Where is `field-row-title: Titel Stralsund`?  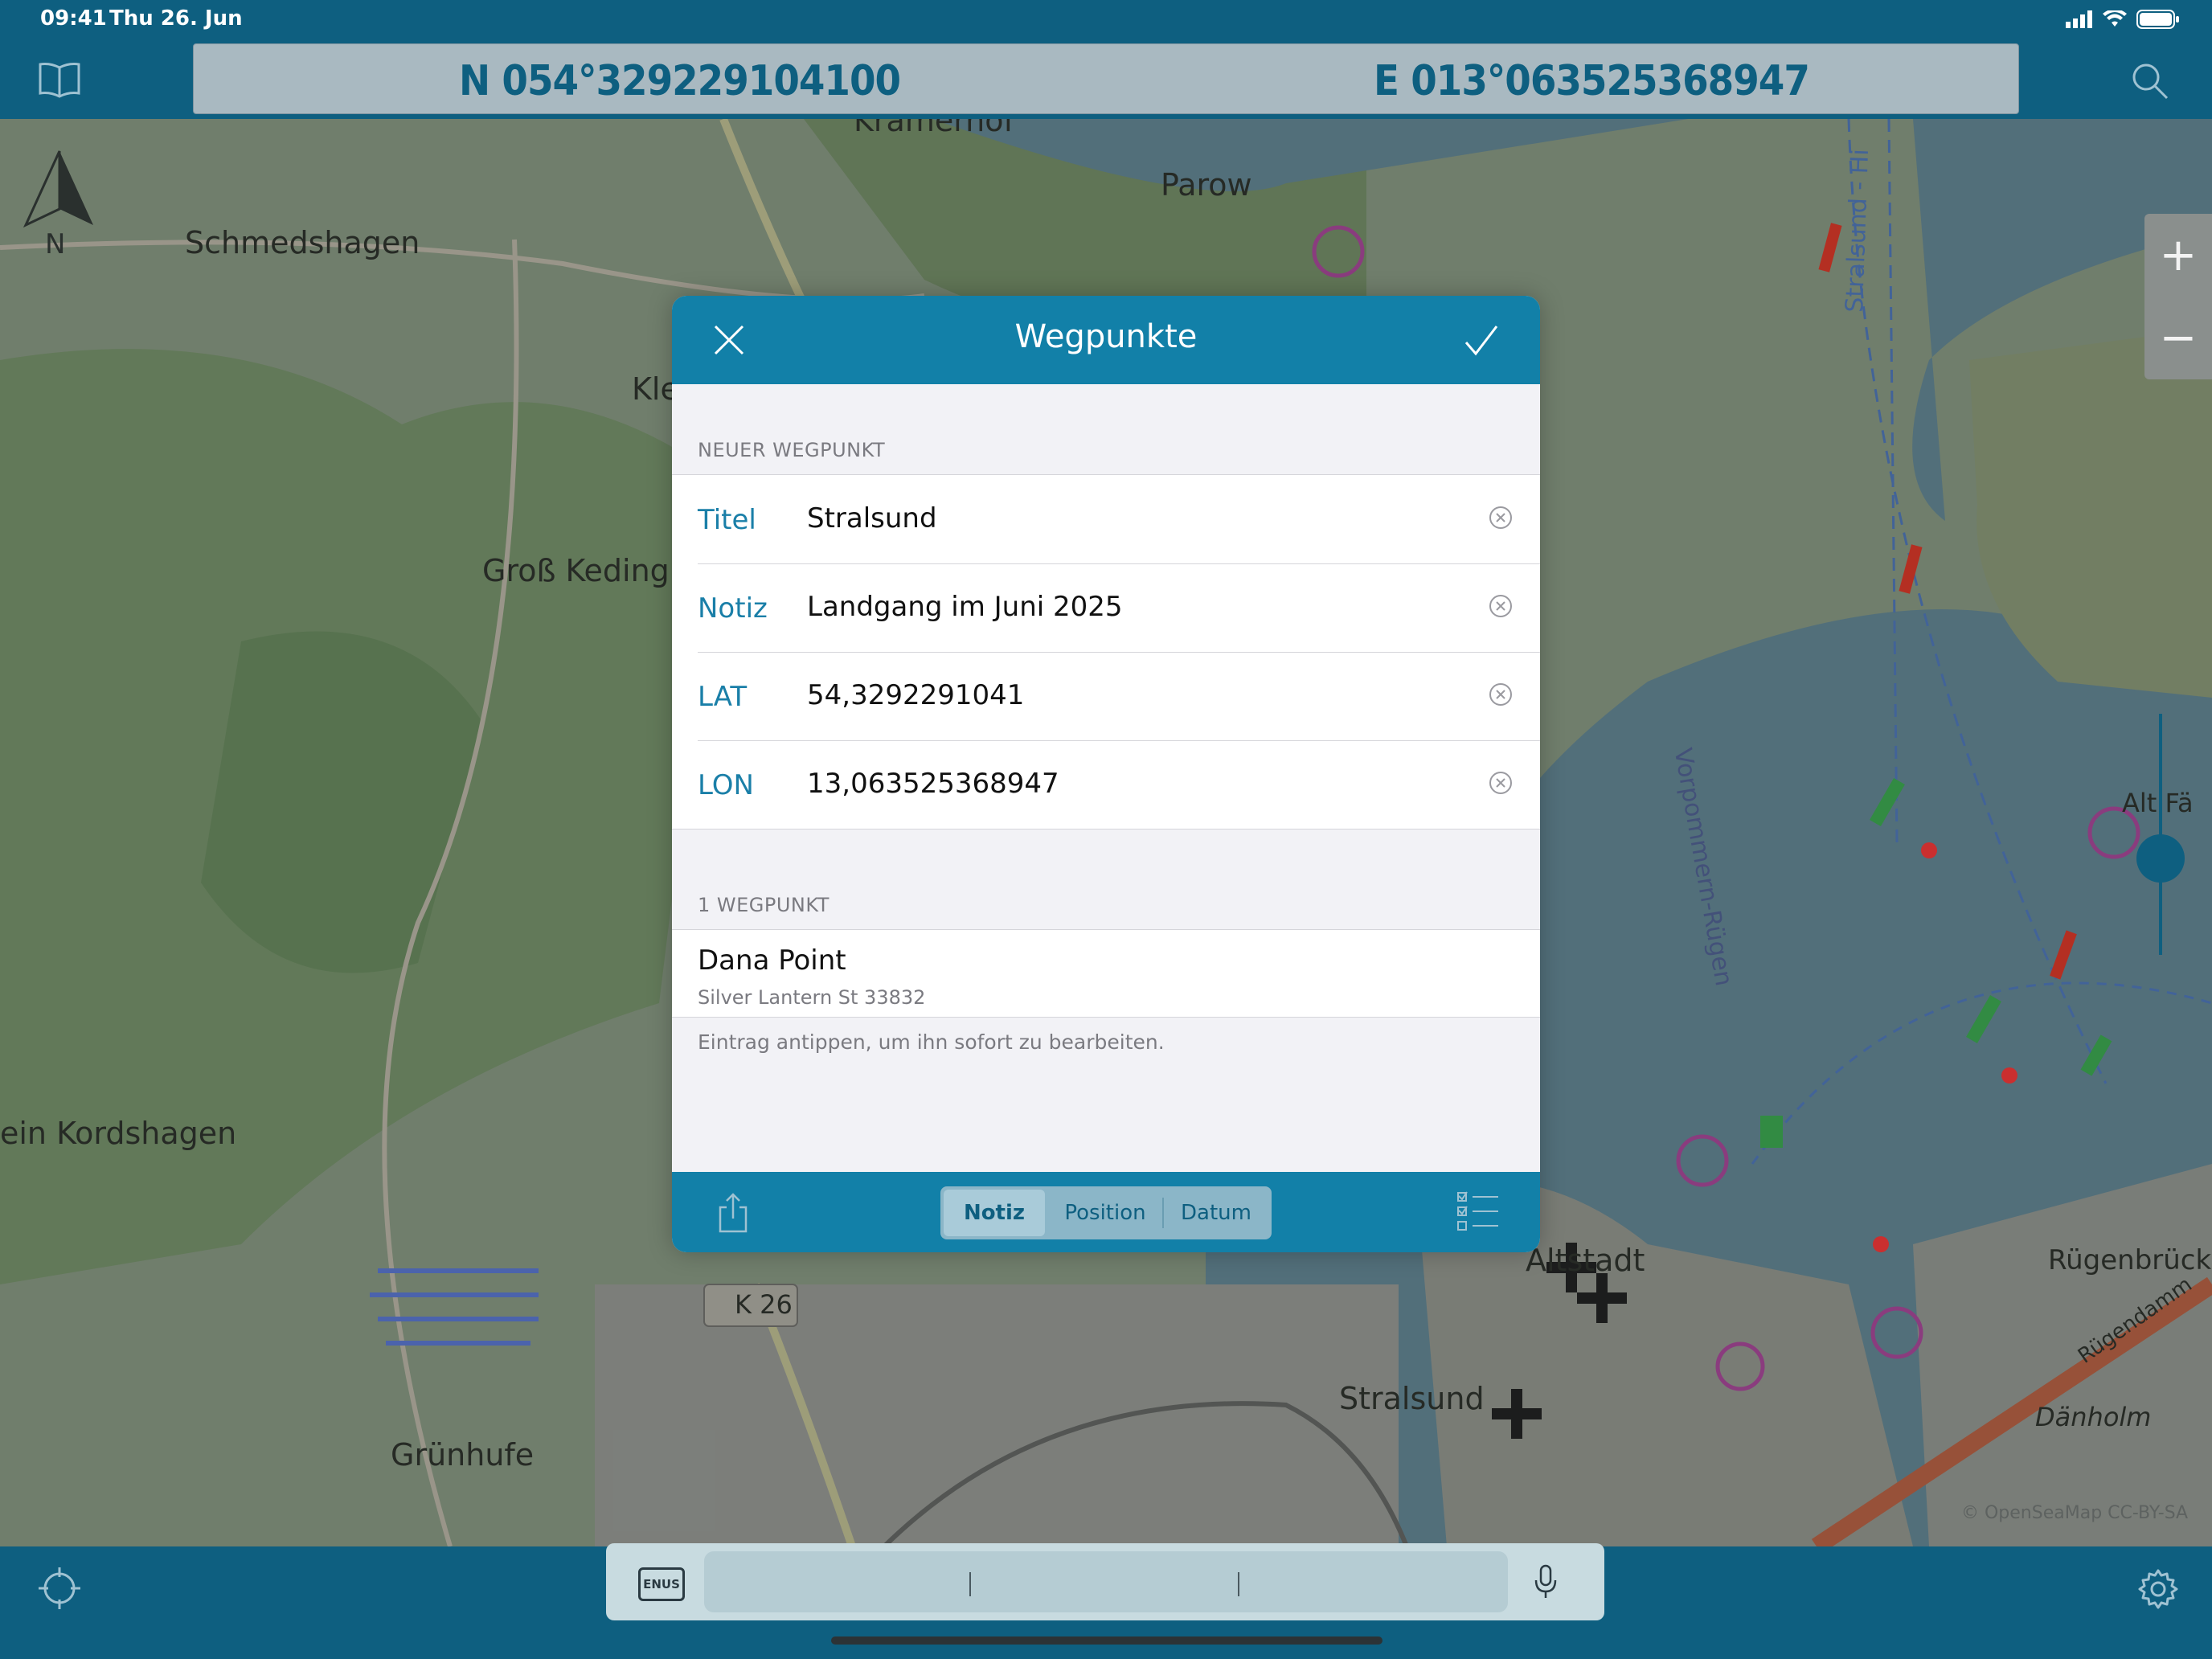
field-row-title: Titel Stralsund is located at coordinates (1119, 519).